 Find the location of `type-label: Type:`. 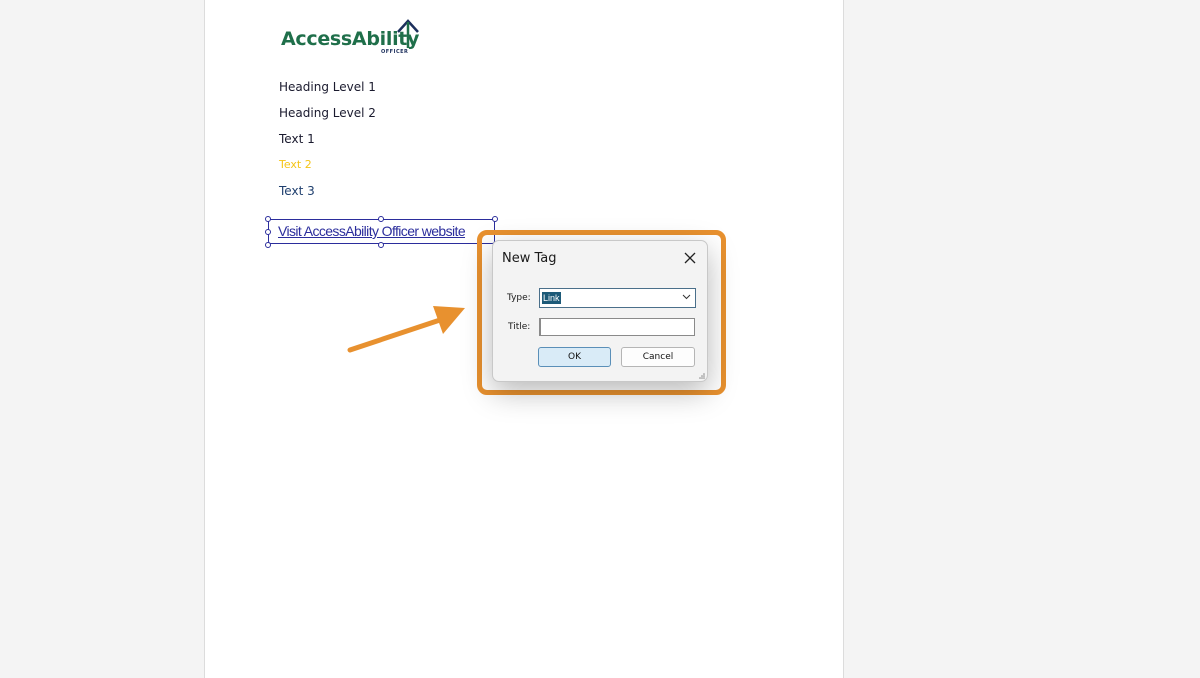

type-label: Type: is located at coordinates (519, 298).